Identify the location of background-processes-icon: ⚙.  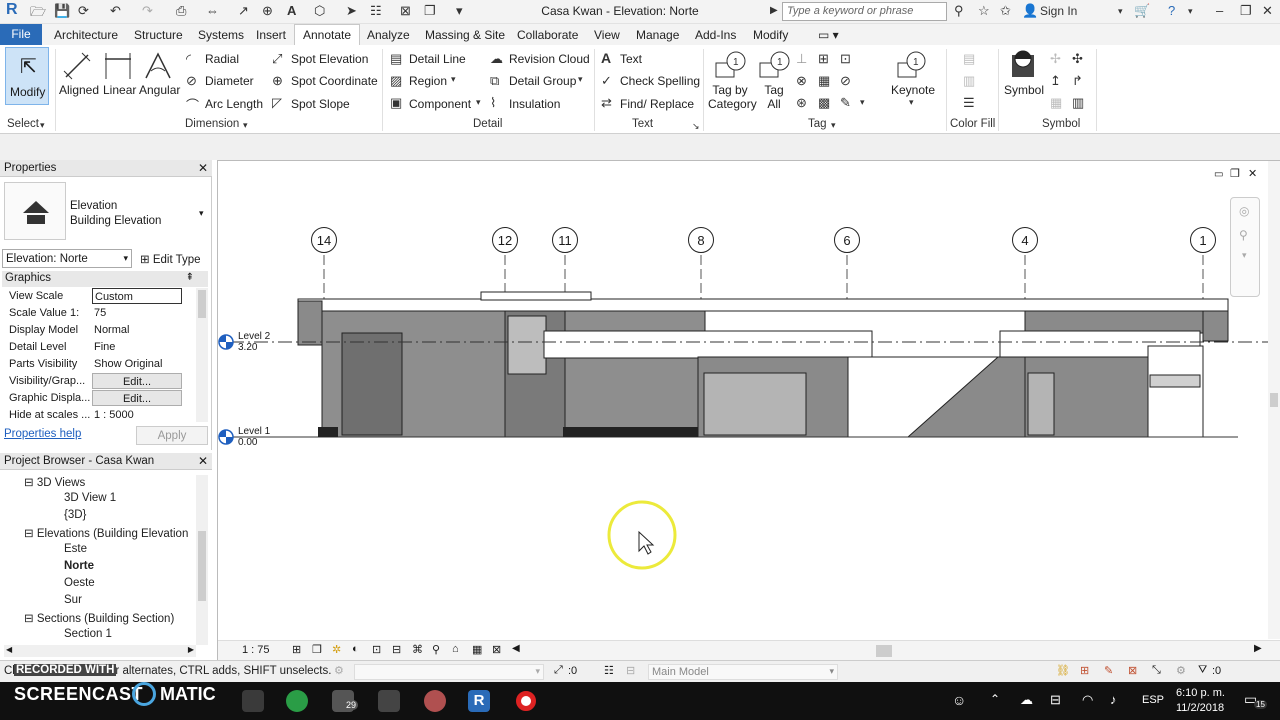
(1181, 670).